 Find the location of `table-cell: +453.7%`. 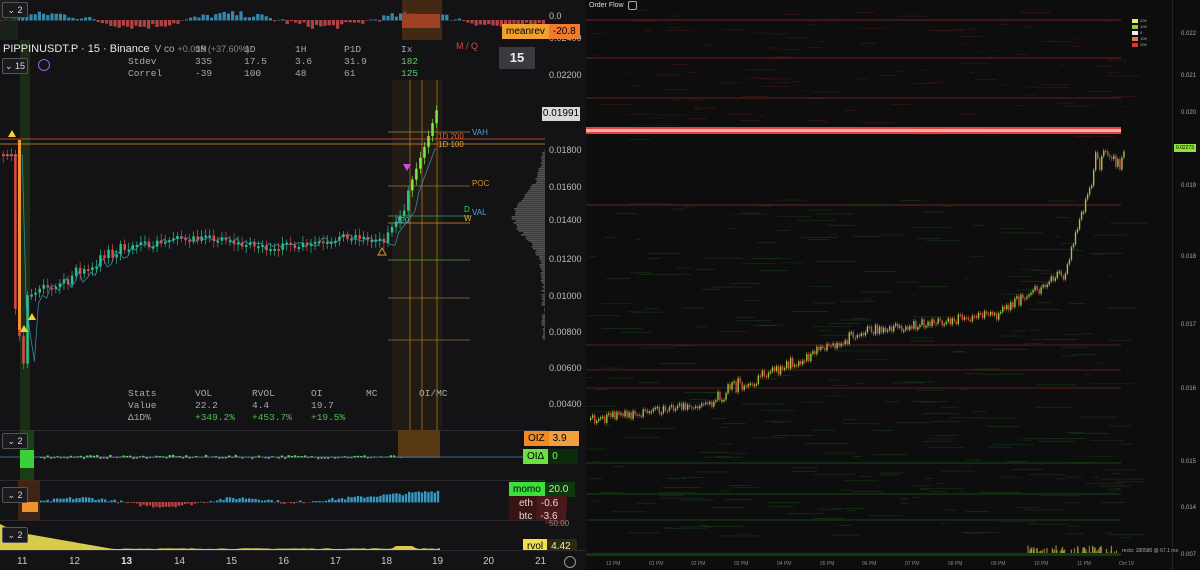

table-cell: +453.7% is located at coordinates (272, 417).